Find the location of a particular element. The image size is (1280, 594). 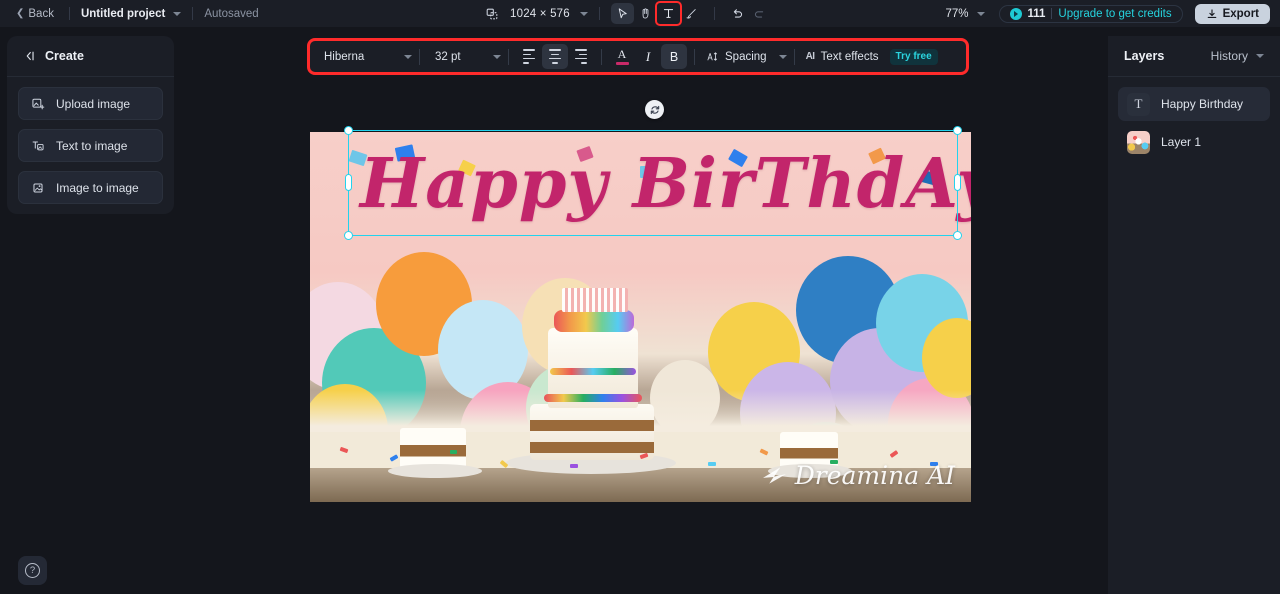

top-bar-left: ❮ Back Untitled project Autosaved is located at coordinates (129, 14).